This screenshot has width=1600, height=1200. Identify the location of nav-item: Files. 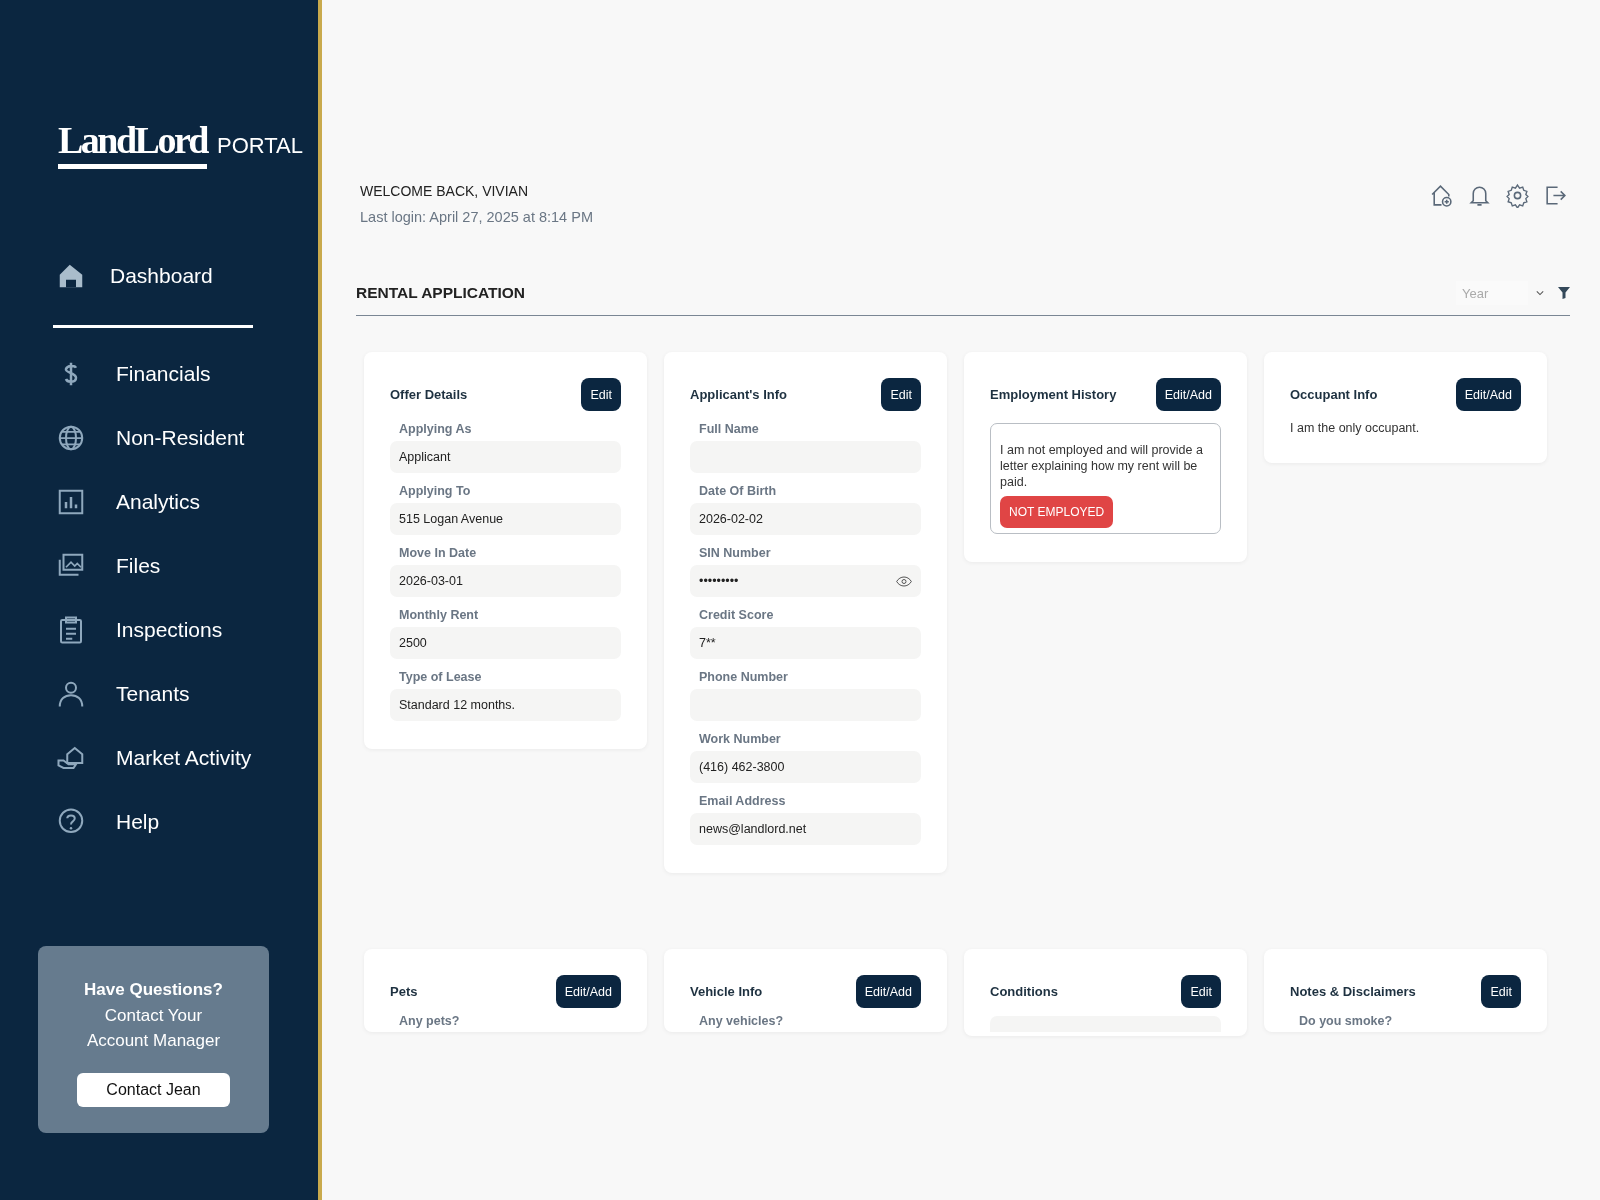
(159, 566).